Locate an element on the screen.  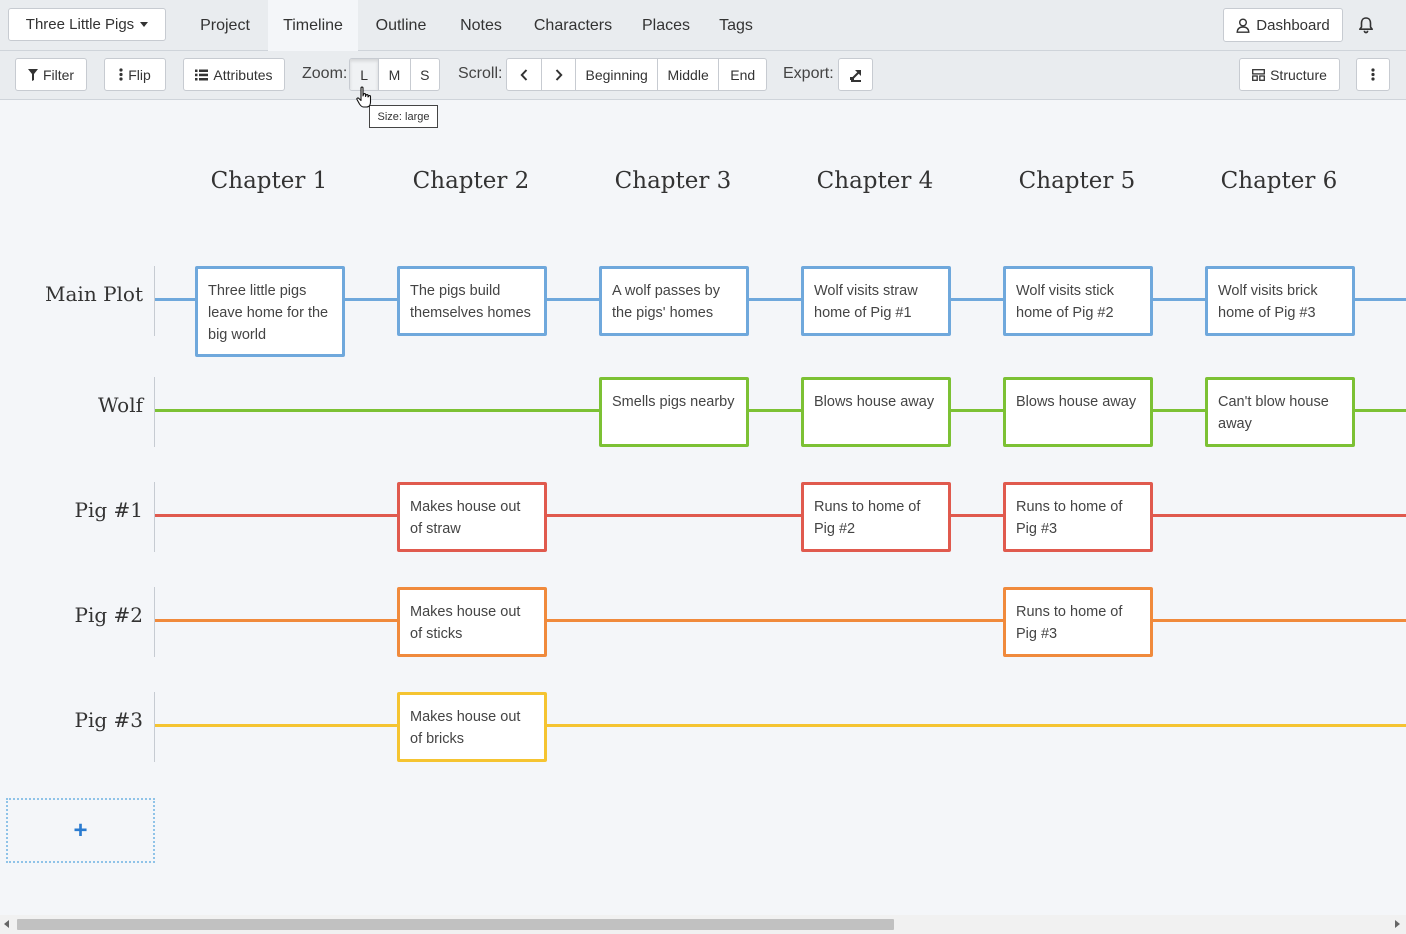
scroll-label: Scroll: is located at coordinates (480, 73).